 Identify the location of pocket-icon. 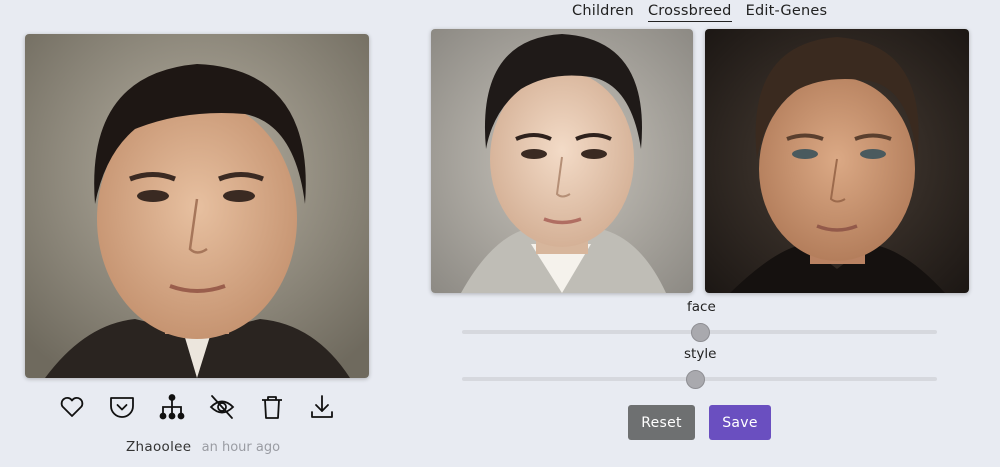
(122, 407).